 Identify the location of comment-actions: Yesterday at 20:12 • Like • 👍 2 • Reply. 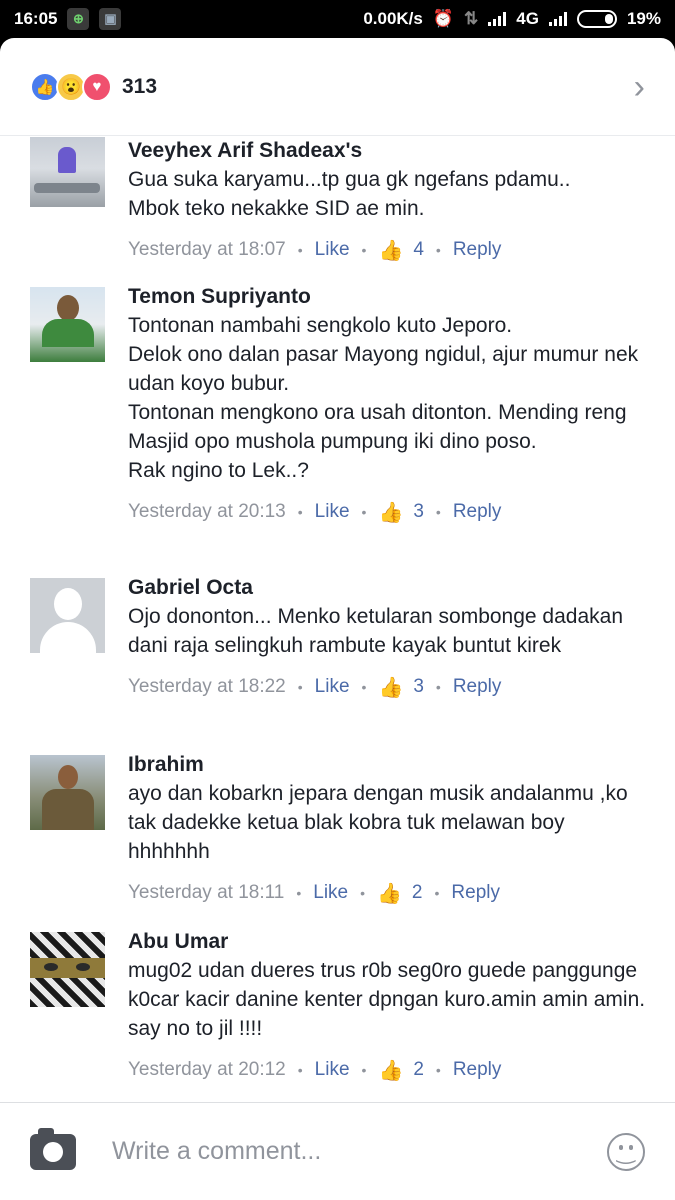
(388, 1070).